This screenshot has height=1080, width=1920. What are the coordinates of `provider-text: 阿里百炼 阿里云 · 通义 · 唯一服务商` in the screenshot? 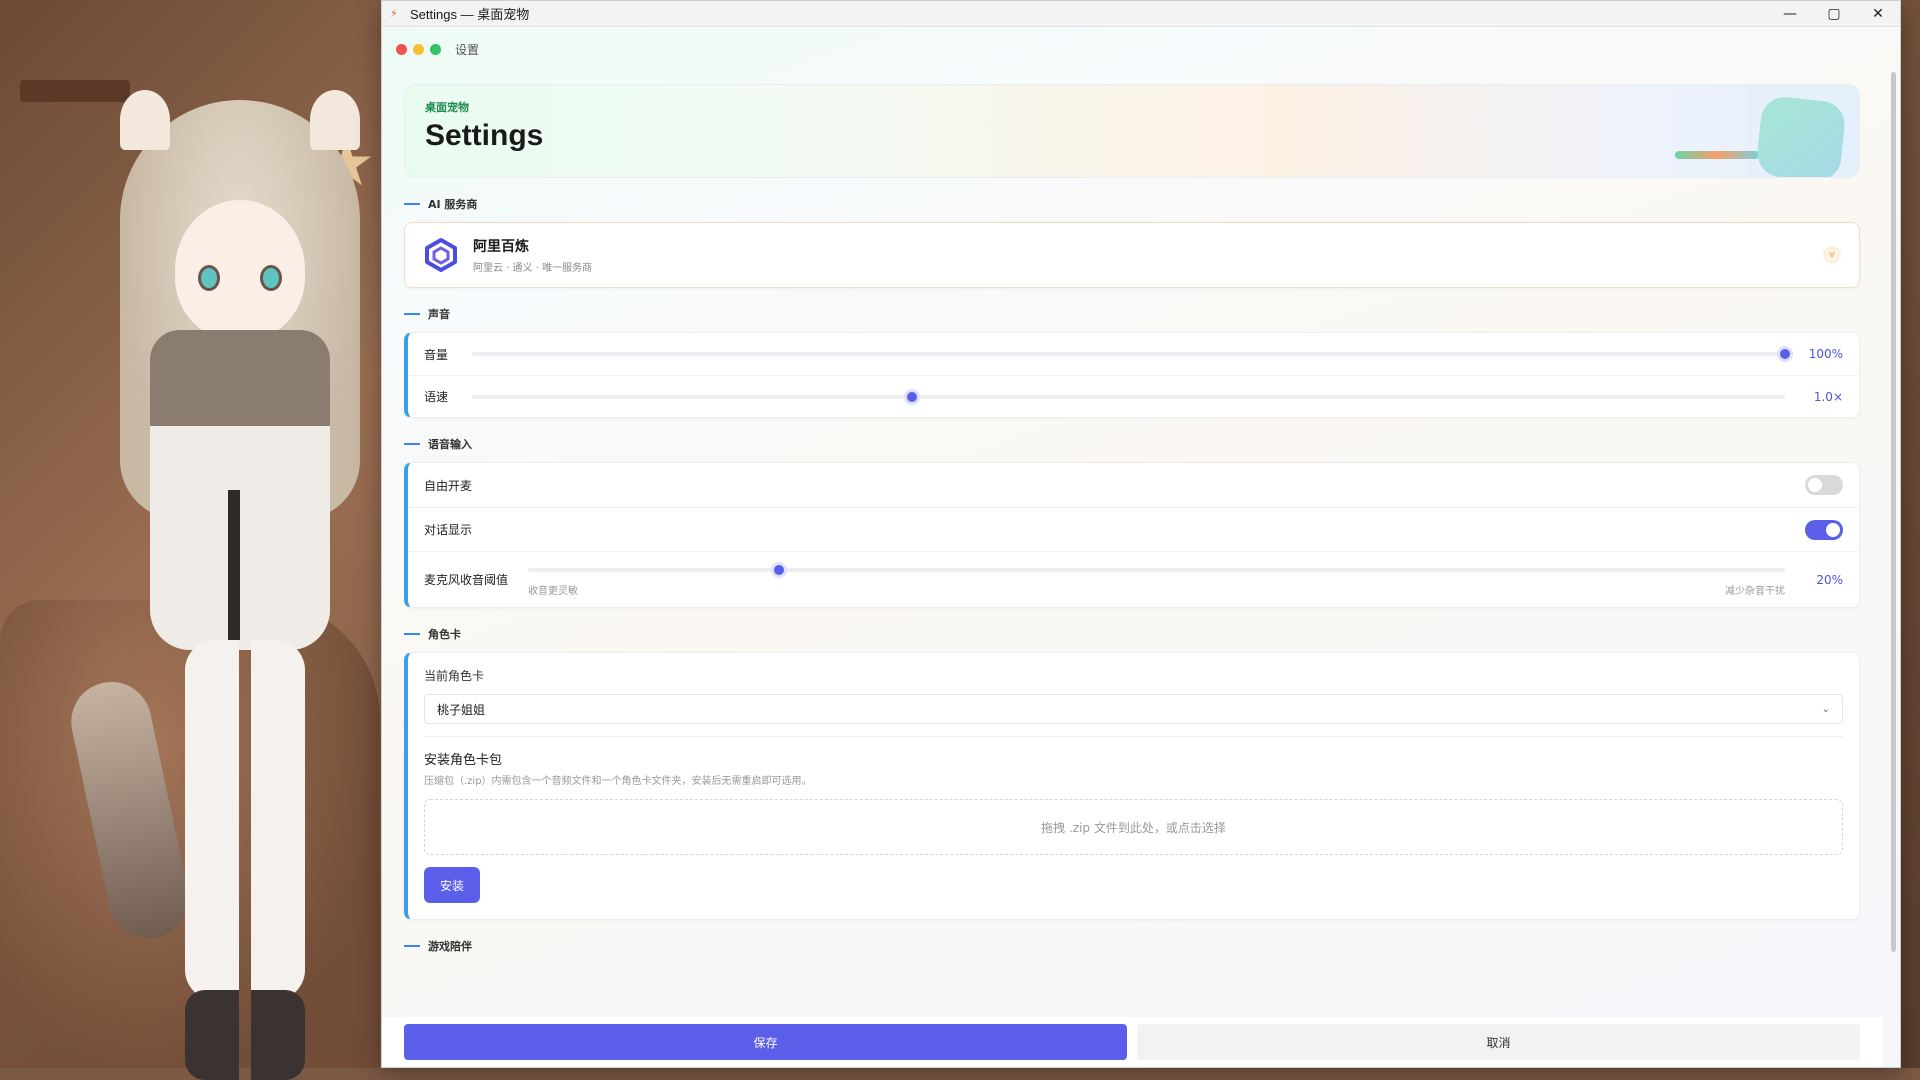 It's located at (532, 255).